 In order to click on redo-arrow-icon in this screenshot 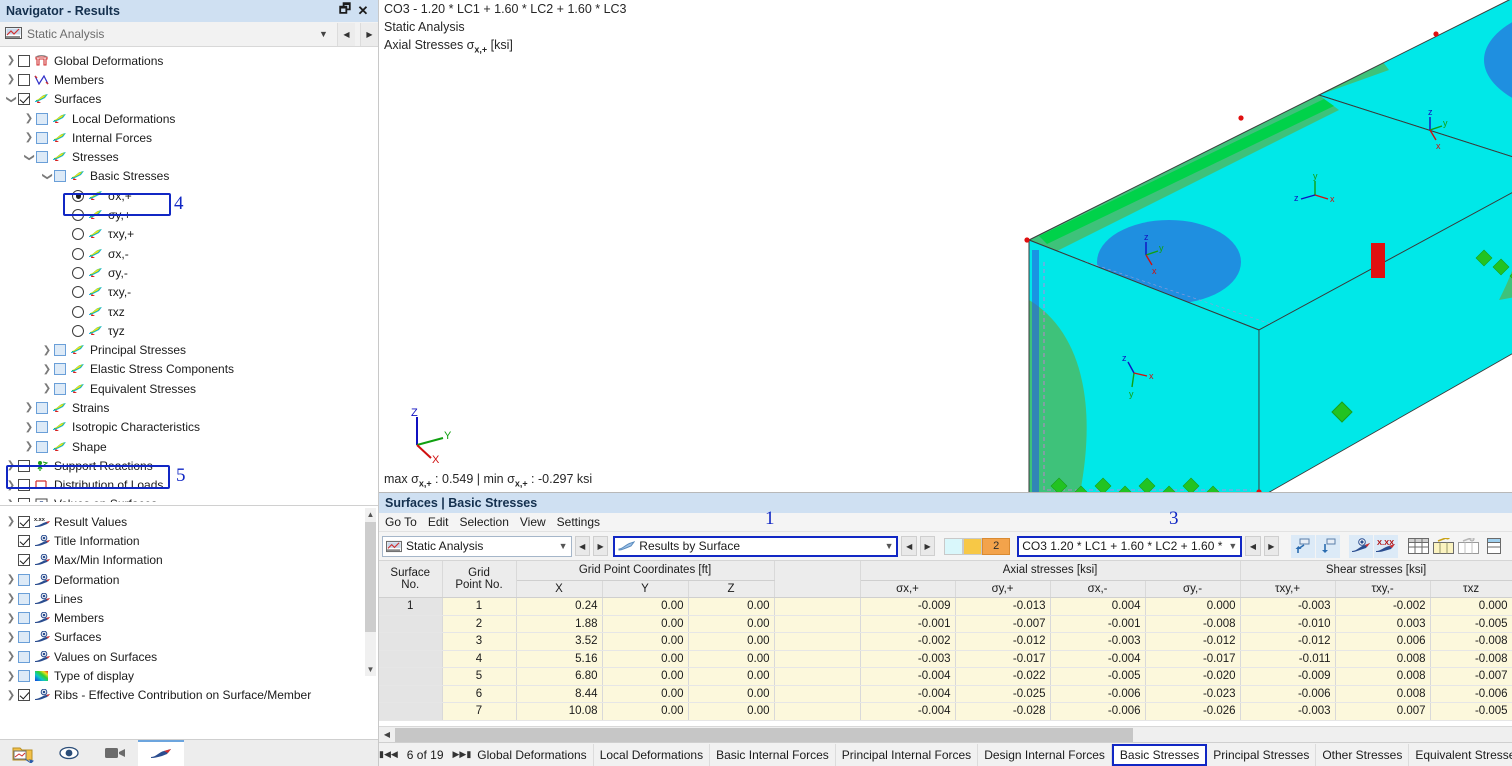, I will do `click(1327, 546)`.